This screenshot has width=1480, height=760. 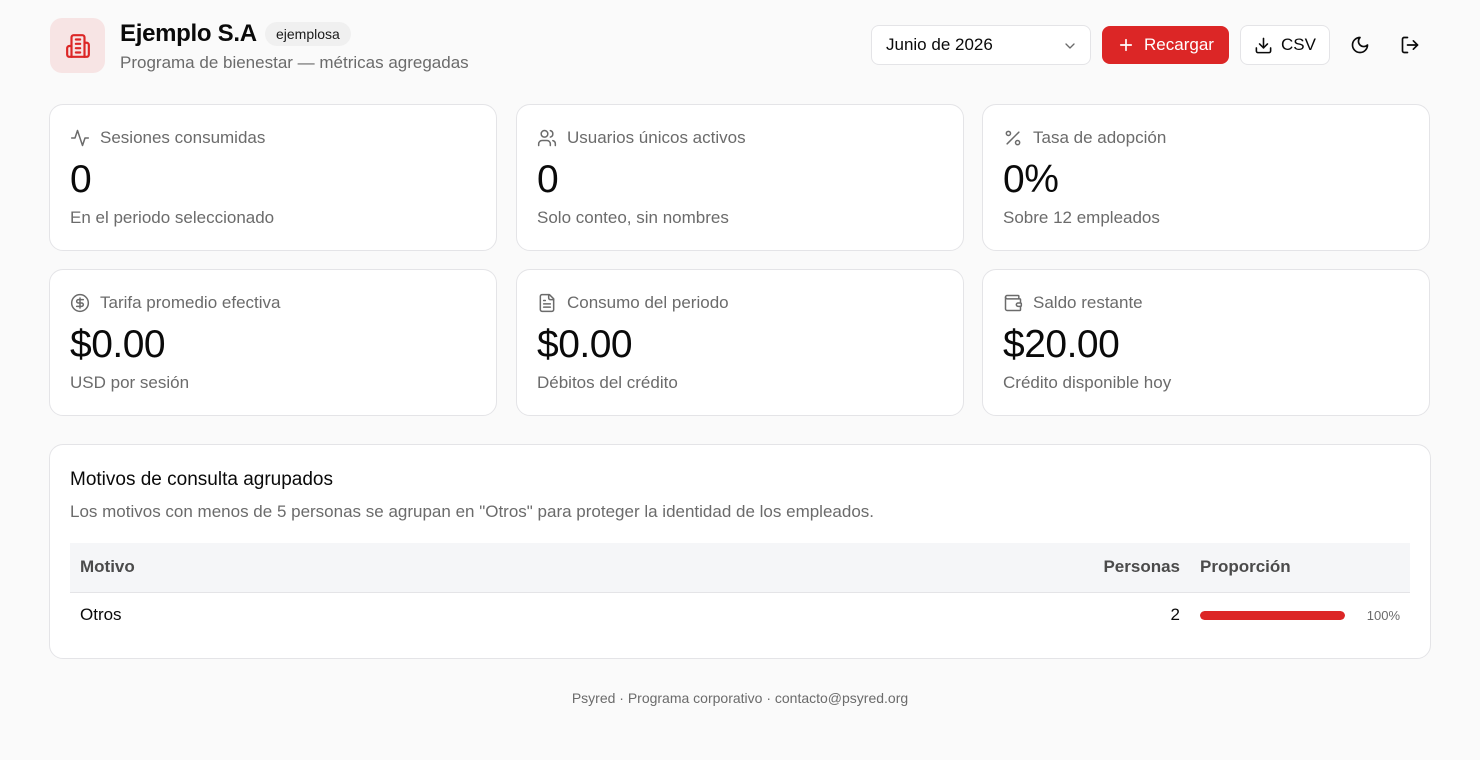 I want to click on reasons-table: Motivo Personas Proporción Otros 2 100%, so click(x=740, y=591).